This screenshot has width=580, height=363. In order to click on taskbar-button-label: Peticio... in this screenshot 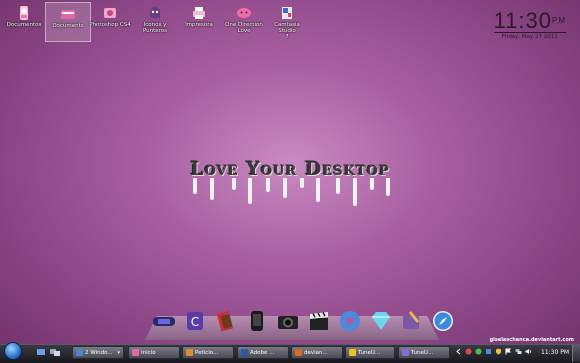, I will do `click(207, 352)`.